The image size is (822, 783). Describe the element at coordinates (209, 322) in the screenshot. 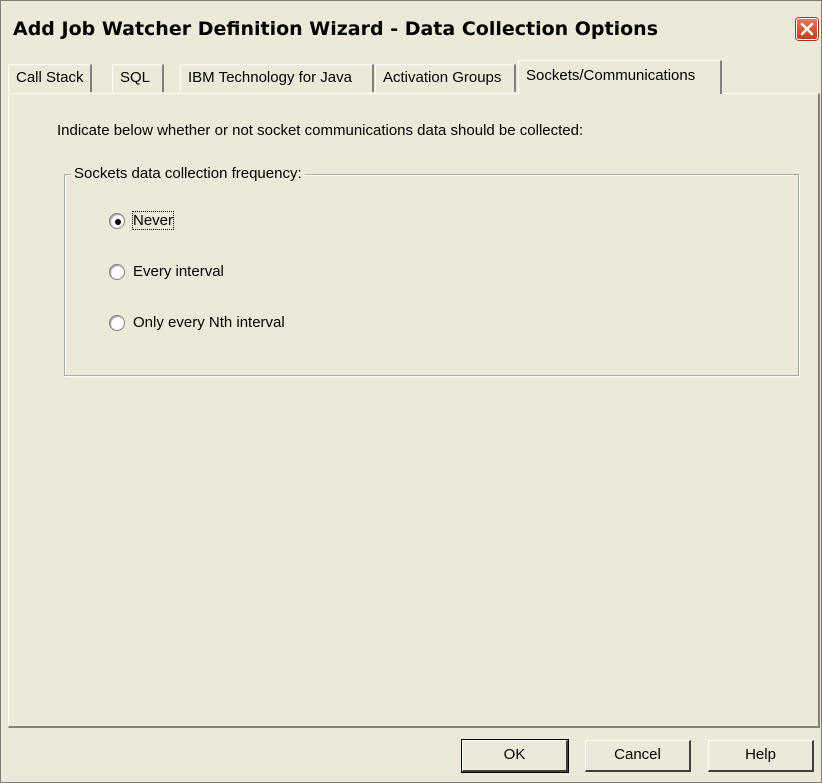

I see `radio-label: Only every Nth interval` at that location.